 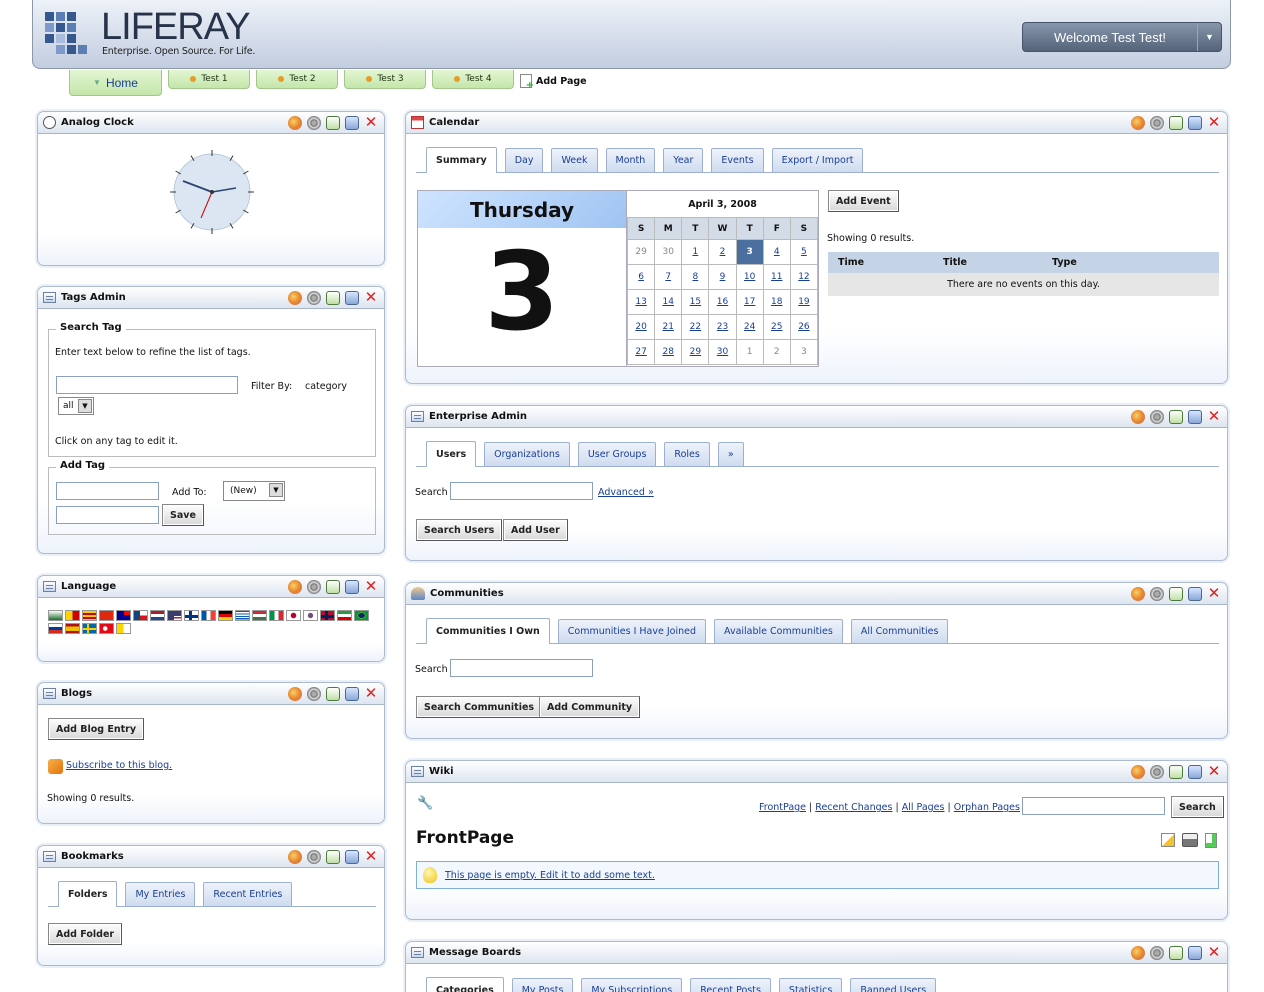 What do you see at coordinates (749, 327) in the screenshot?
I see `day-link: 24` at bounding box center [749, 327].